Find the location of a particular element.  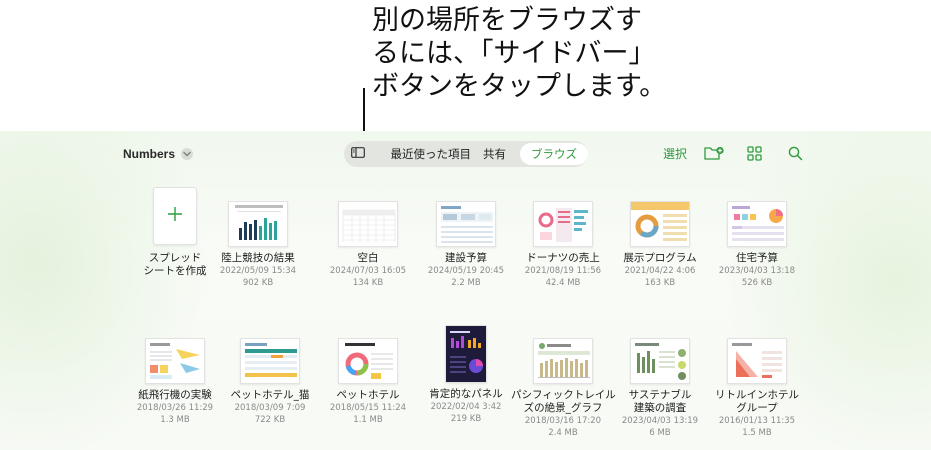

document-tile: 紙飛行機の実験 2018/03/26 11:29 1.3 MB is located at coordinates (175, 382).